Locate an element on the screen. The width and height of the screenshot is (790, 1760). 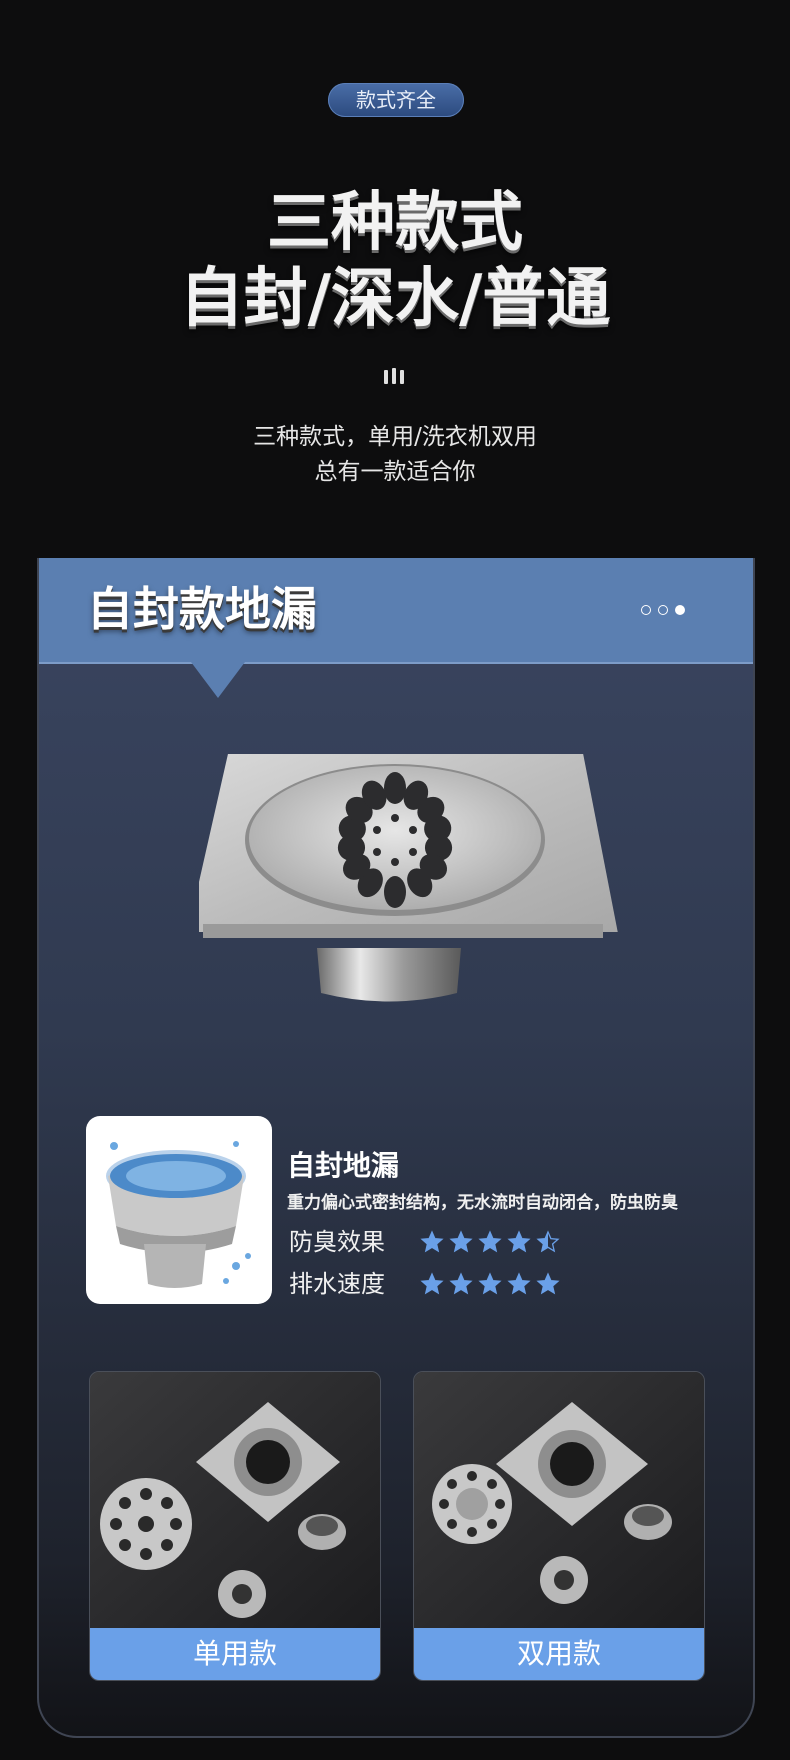
dual-variant-image is located at coordinates (559, 1500).